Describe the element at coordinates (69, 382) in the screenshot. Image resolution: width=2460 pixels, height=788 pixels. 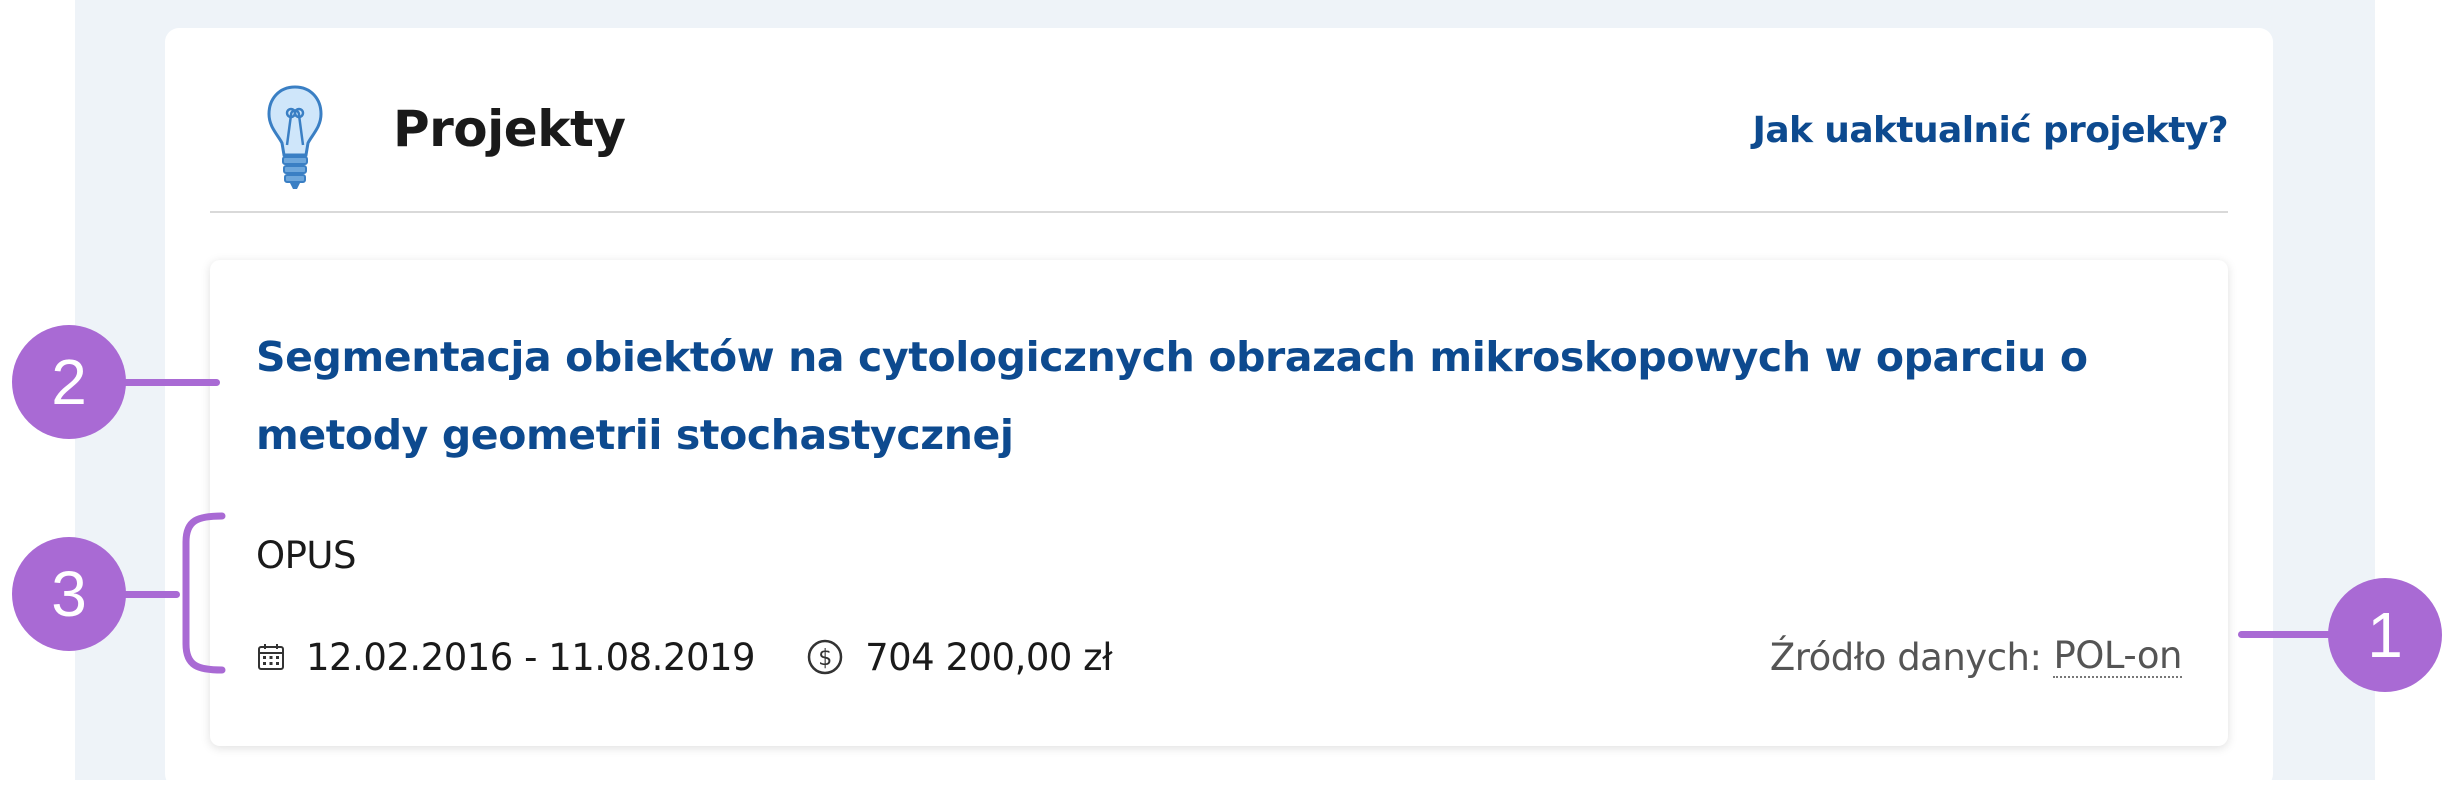
I see `callout-badge-2: 2` at that location.